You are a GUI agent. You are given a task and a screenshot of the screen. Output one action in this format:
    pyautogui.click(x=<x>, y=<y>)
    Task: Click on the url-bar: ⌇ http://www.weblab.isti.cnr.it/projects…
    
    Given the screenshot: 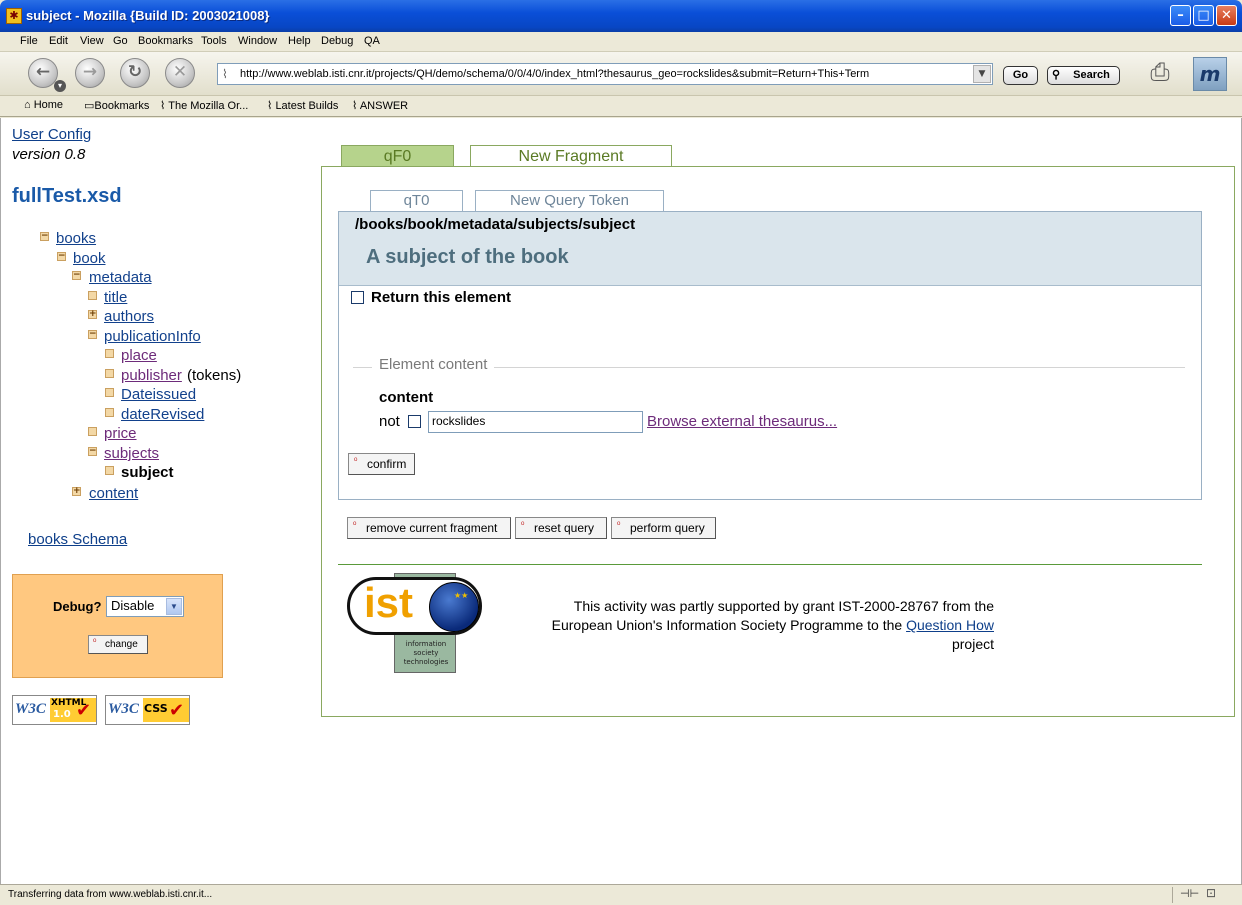 What is the action you would take?
    pyautogui.click(x=605, y=74)
    